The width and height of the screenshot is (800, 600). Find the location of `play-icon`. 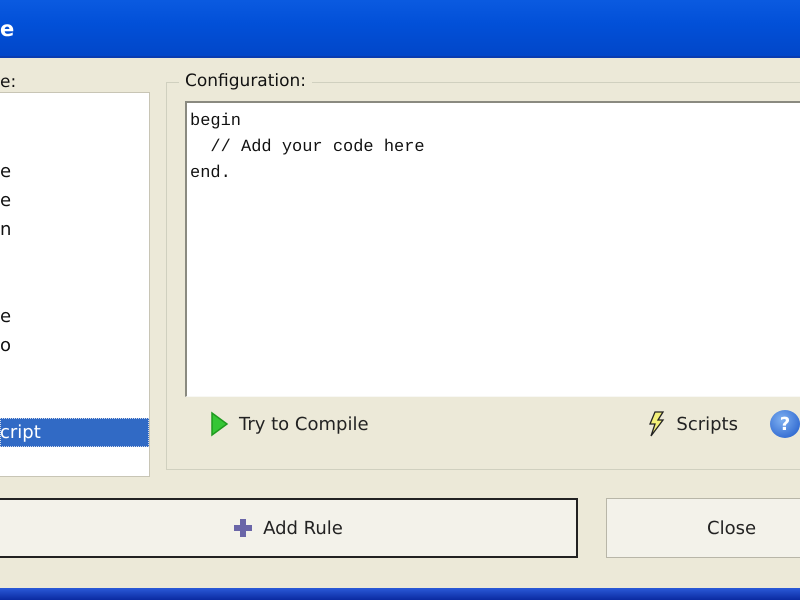

play-icon is located at coordinates (219, 424).